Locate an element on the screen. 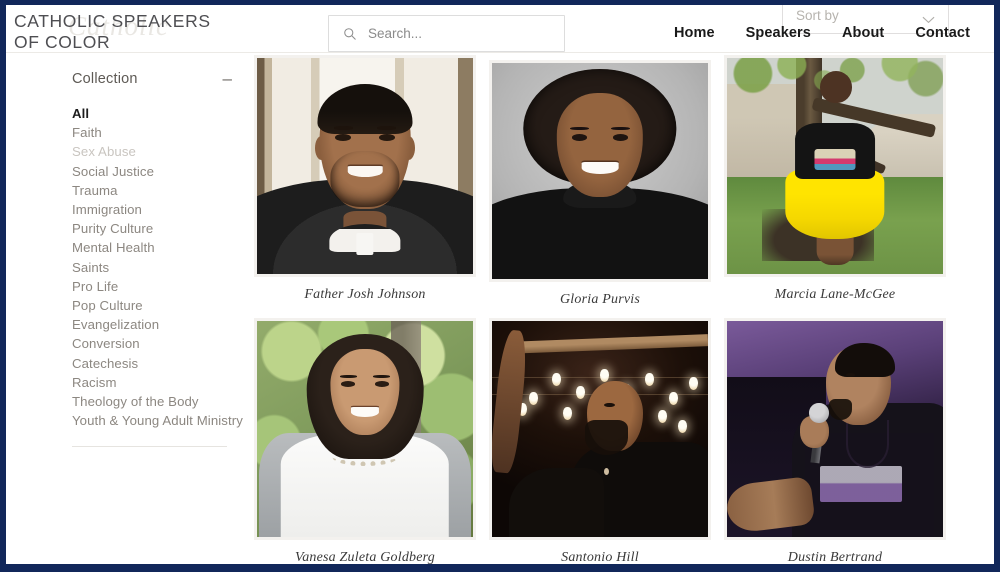 The height and width of the screenshot is (572, 1000). filter-item-social-justice: Social Justice is located at coordinates (157, 171).